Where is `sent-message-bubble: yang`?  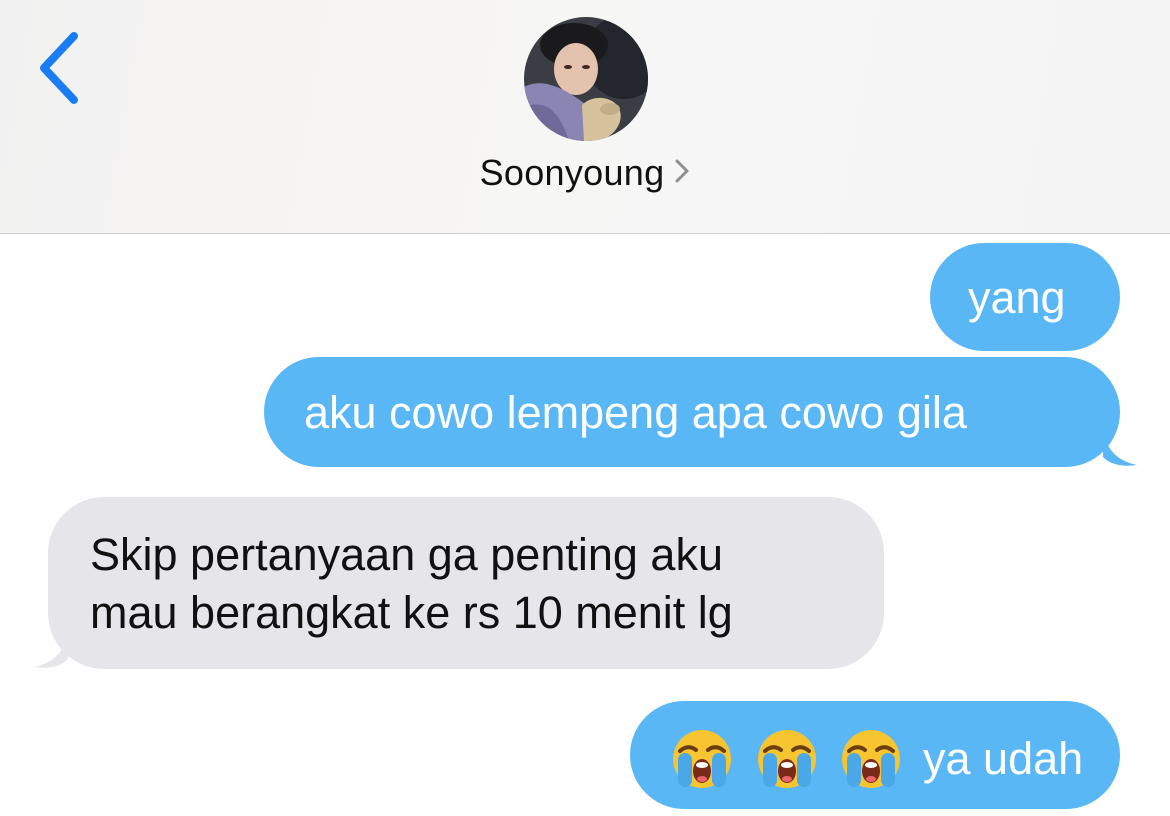 sent-message-bubble: yang is located at coordinates (1025, 297).